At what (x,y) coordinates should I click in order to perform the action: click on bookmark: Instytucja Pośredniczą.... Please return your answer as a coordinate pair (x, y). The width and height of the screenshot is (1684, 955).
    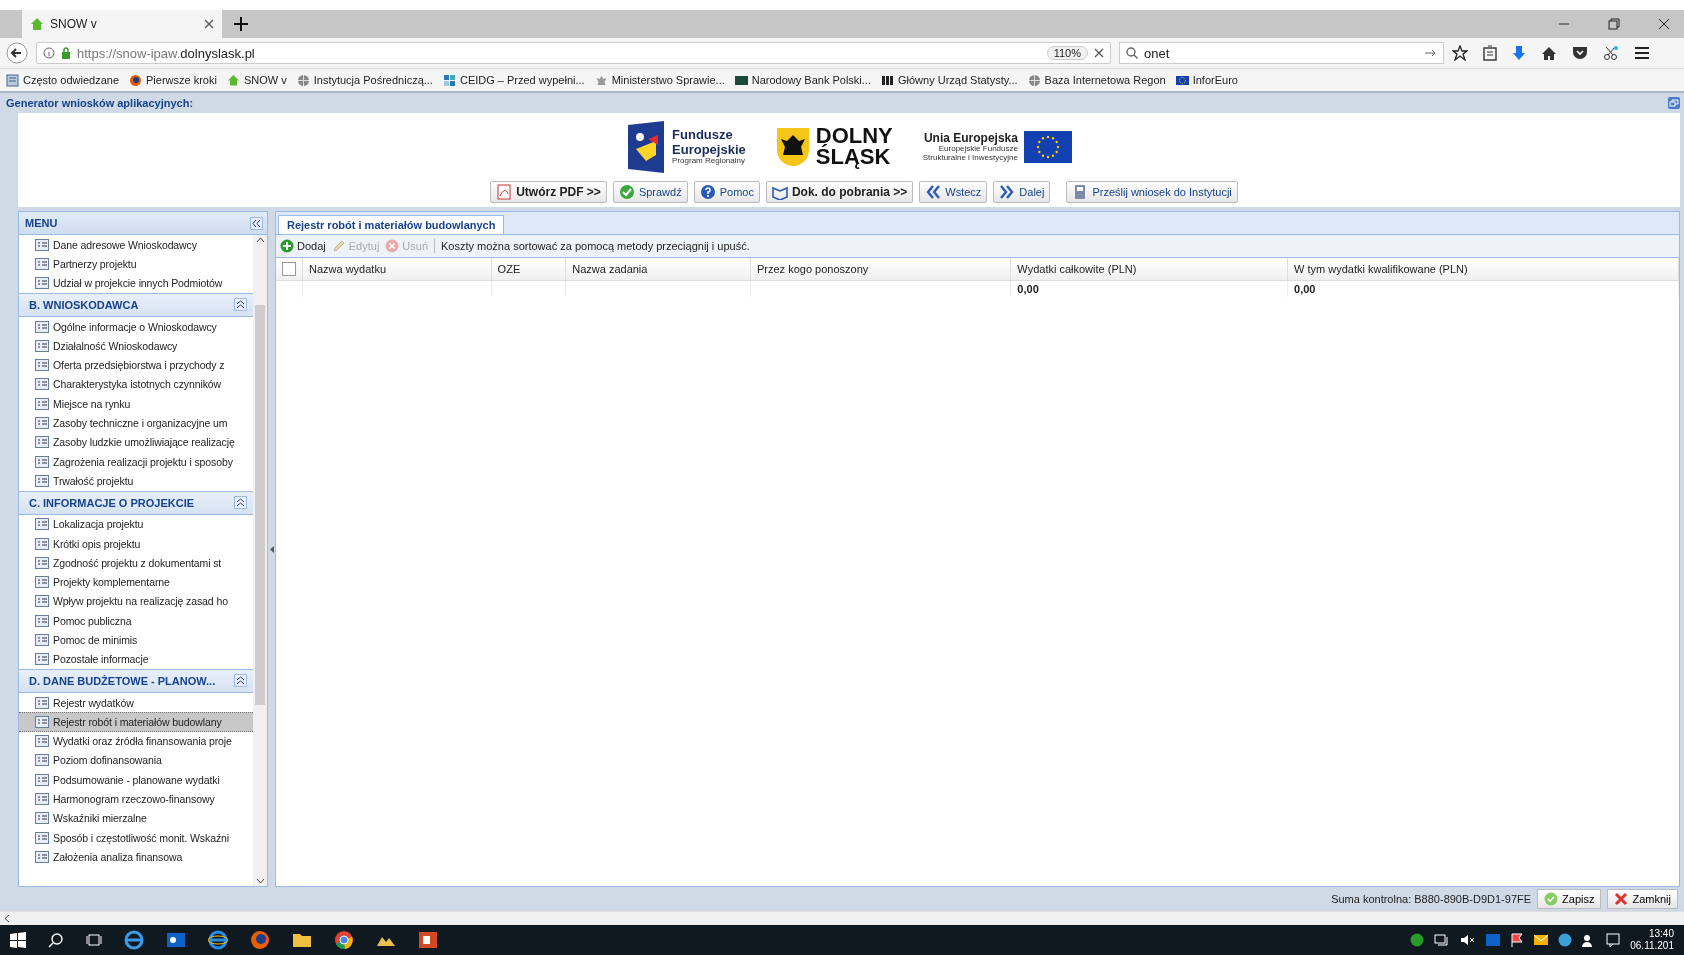
    Looking at the image, I should click on (364, 80).